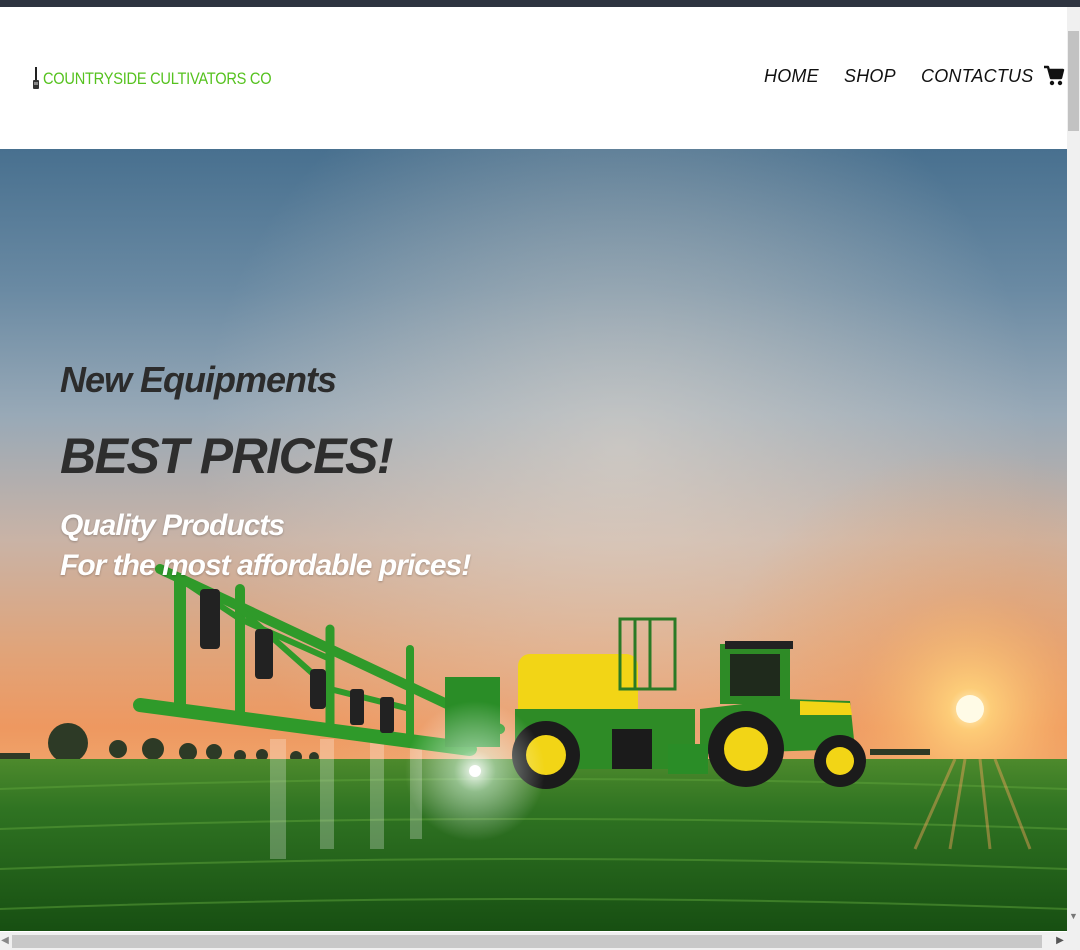  I want to click on vertical-scroll-thumb, so click(1073, 81).